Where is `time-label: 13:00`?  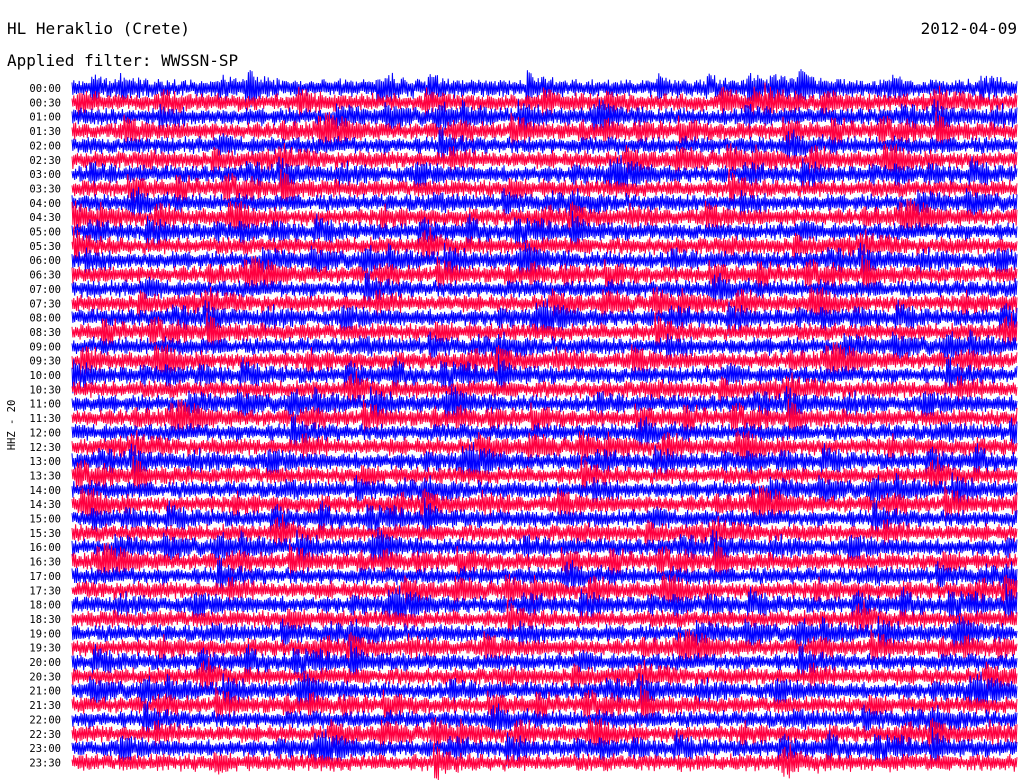
time-label: 13:00 is located at coordinates (45, 462).